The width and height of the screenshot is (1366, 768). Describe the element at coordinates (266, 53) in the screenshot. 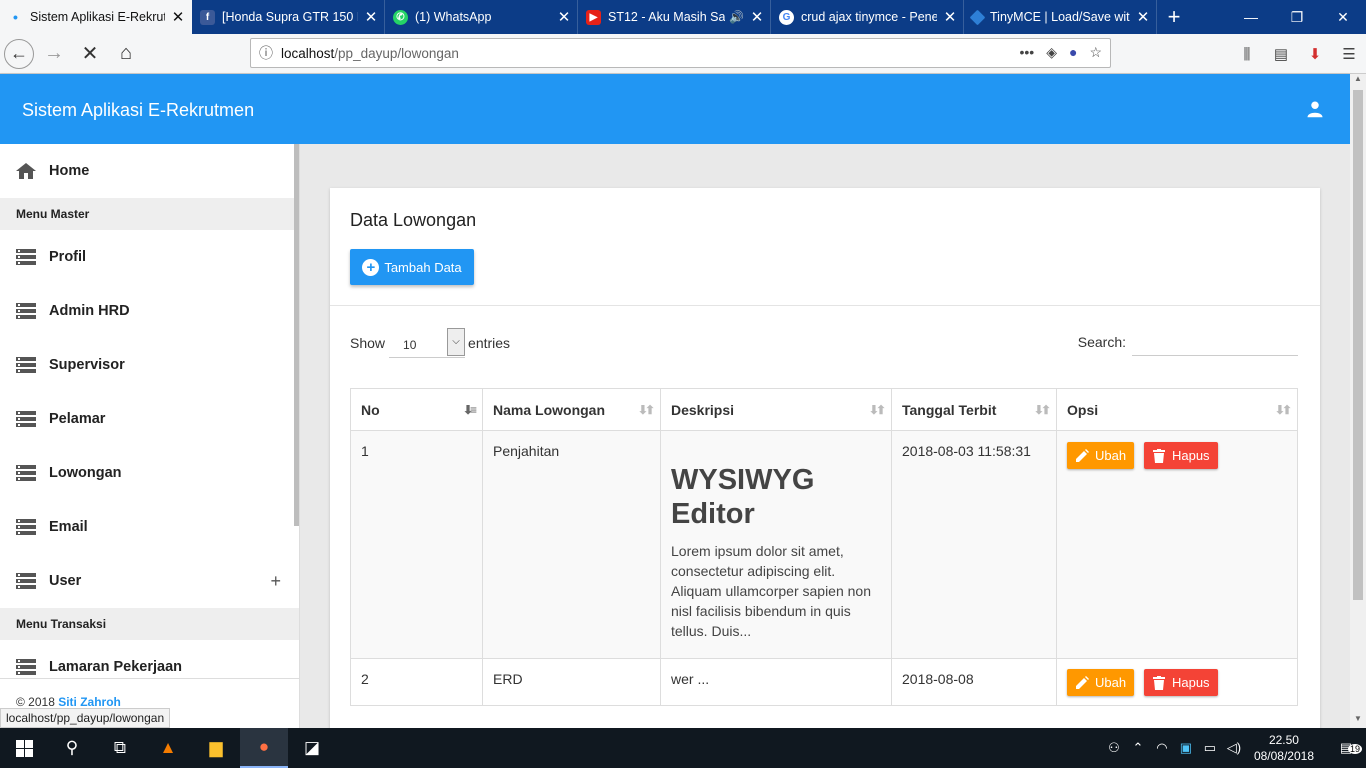

I see `info-icon: ⓘ` at that location.